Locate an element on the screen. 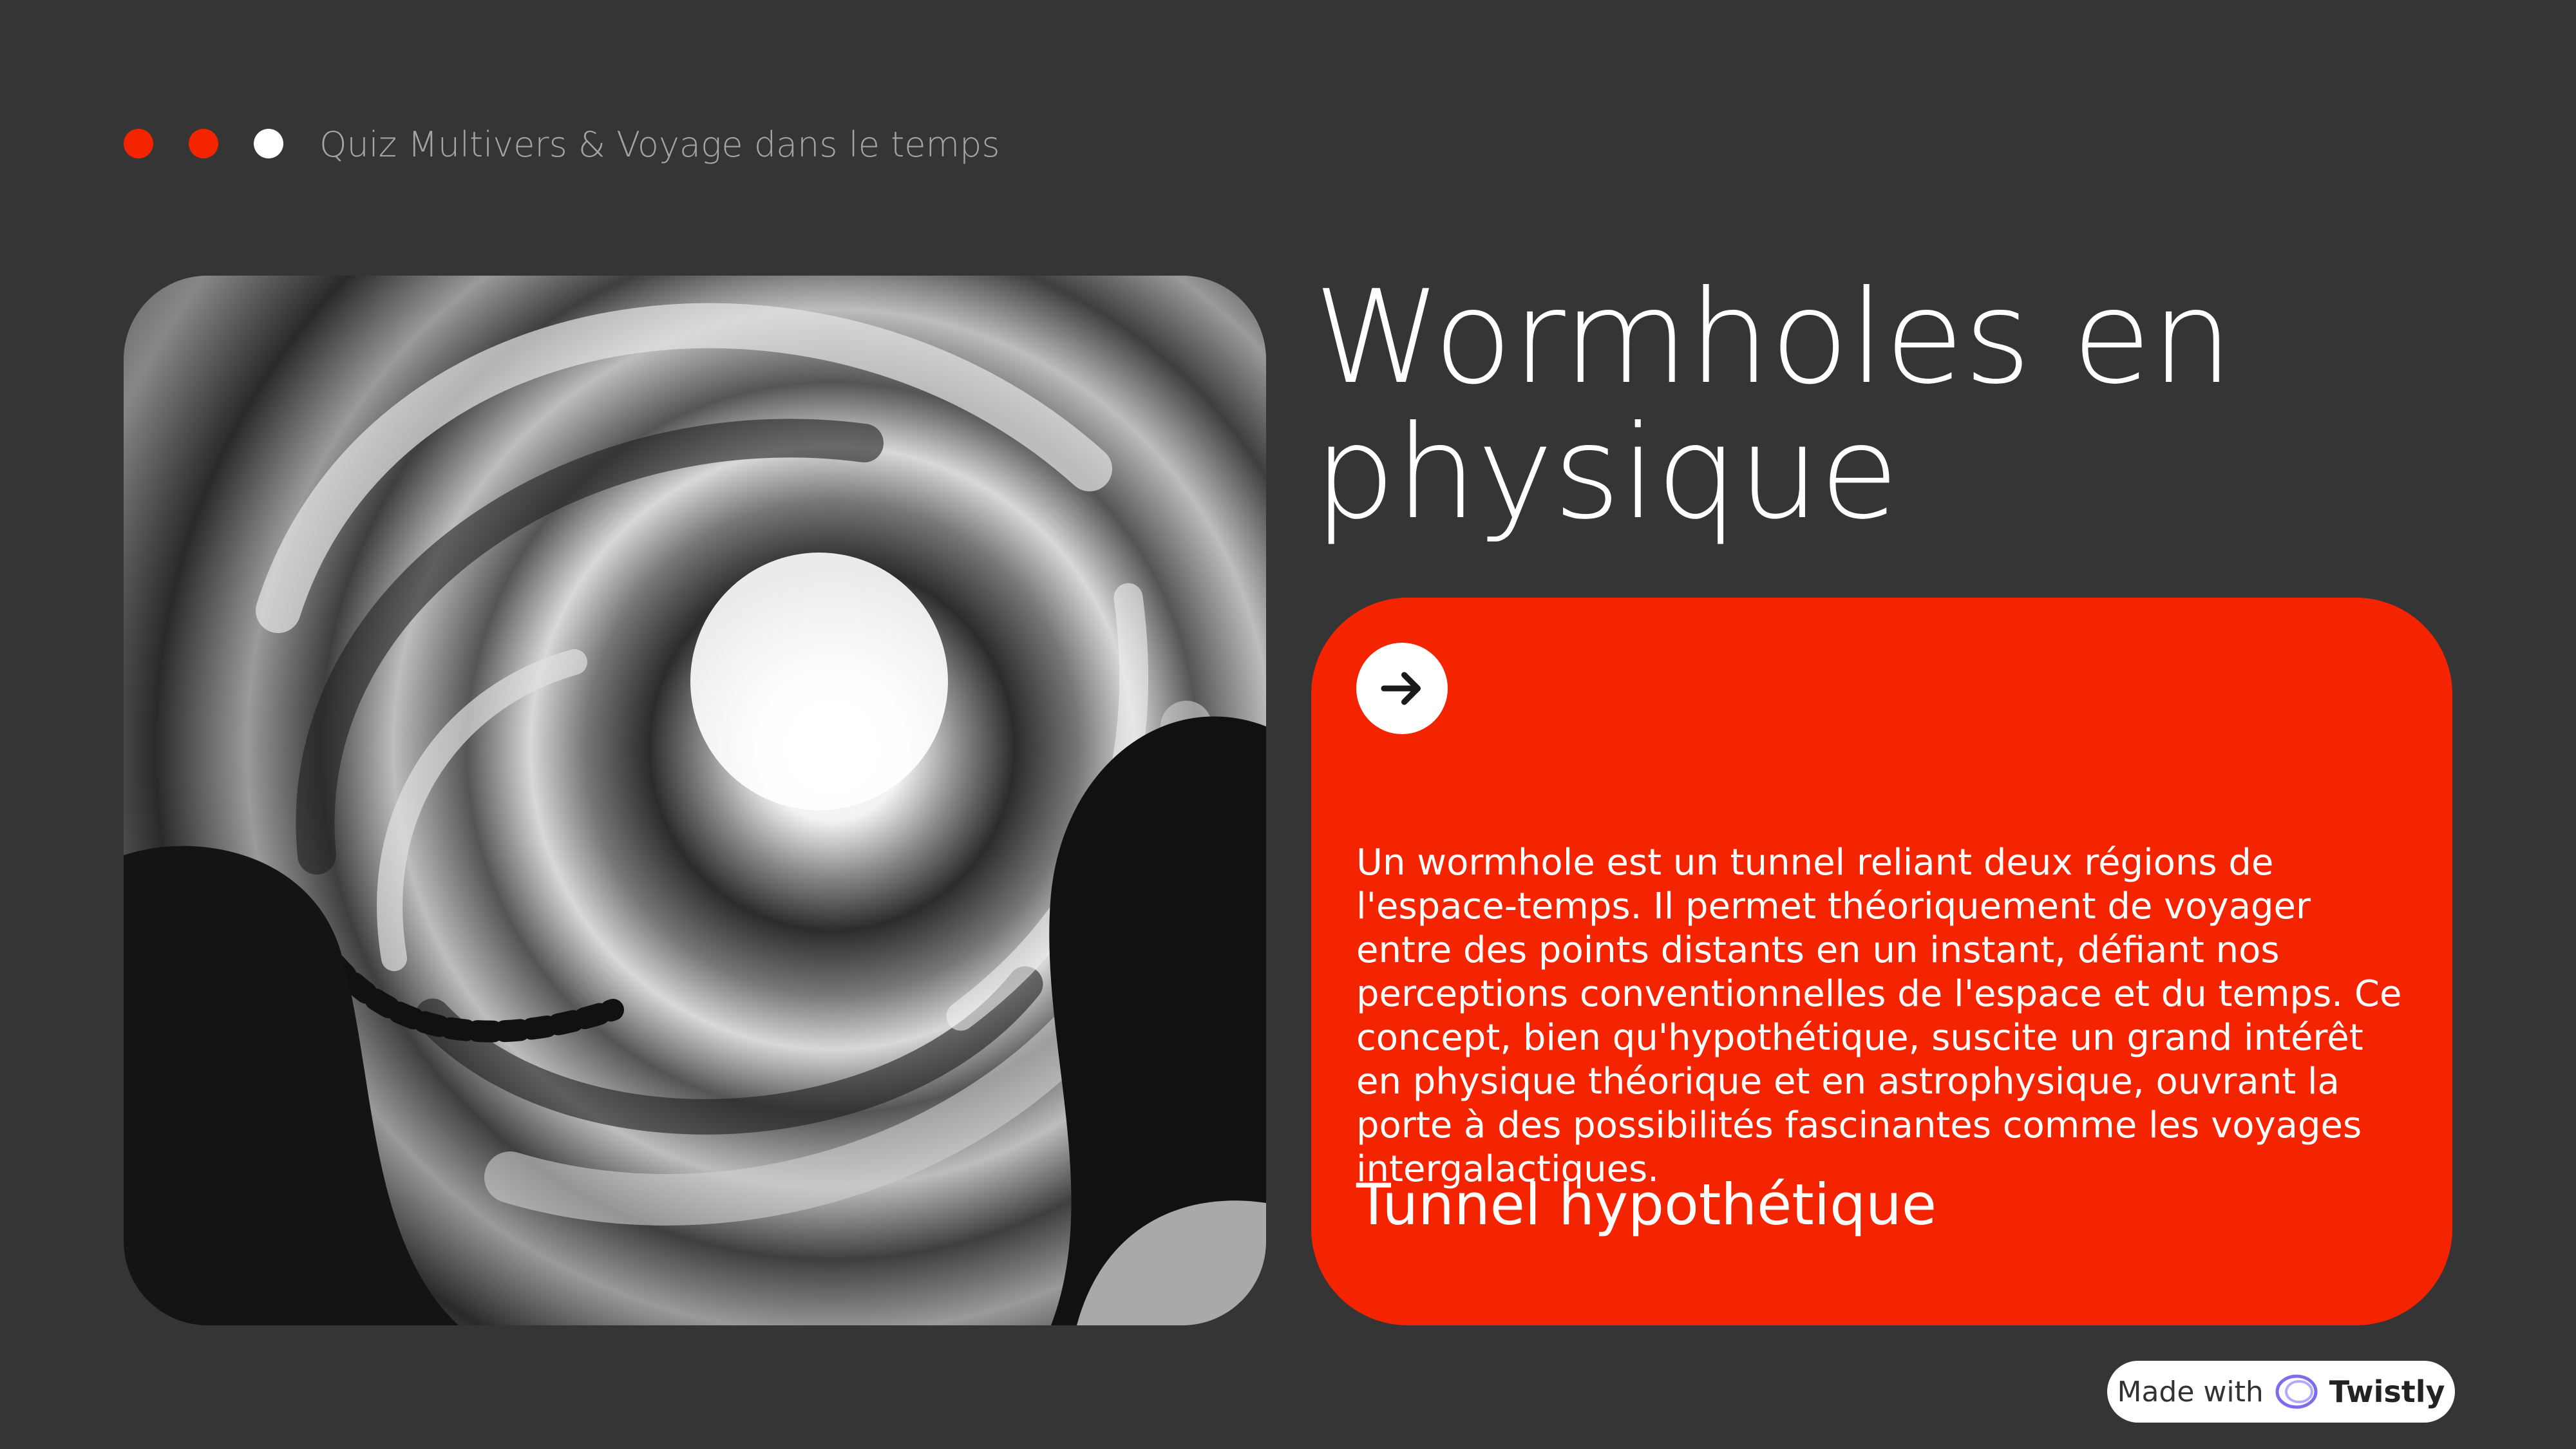 The width and height of the screenshot is (2576, 1449). page-title: Wormholes en physique is located at coordinates (1773, 405).